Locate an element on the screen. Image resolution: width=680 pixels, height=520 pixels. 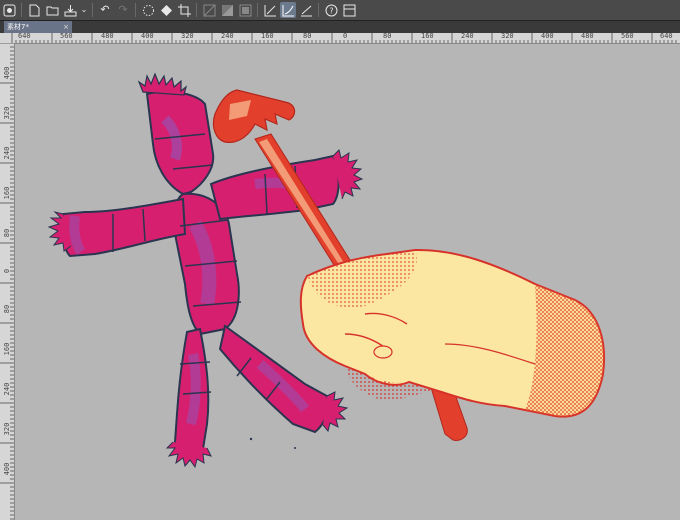
undo-icon: ↶ is located at coordinates (105, 10).